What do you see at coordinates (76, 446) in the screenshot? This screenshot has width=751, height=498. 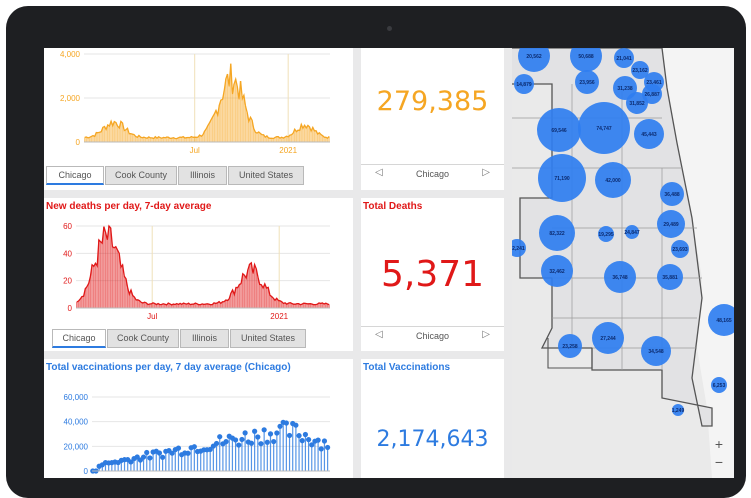 I see `y-tick-label: 20,000` at bounding box center [76, 446].